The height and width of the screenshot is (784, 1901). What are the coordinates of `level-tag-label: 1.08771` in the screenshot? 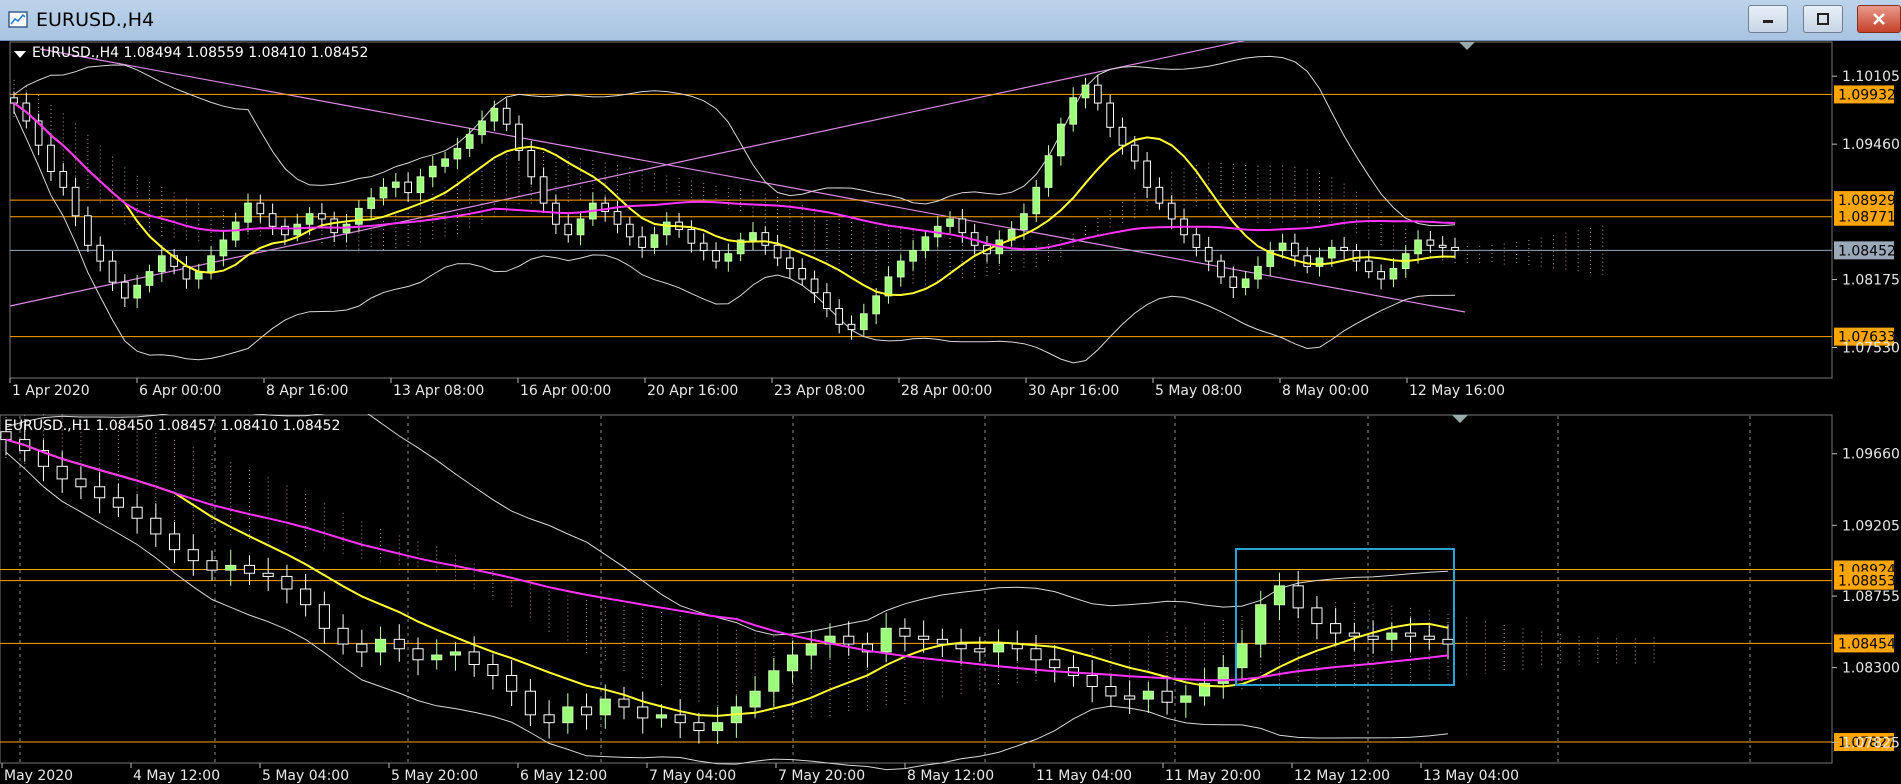 It's located at (1867, 218).